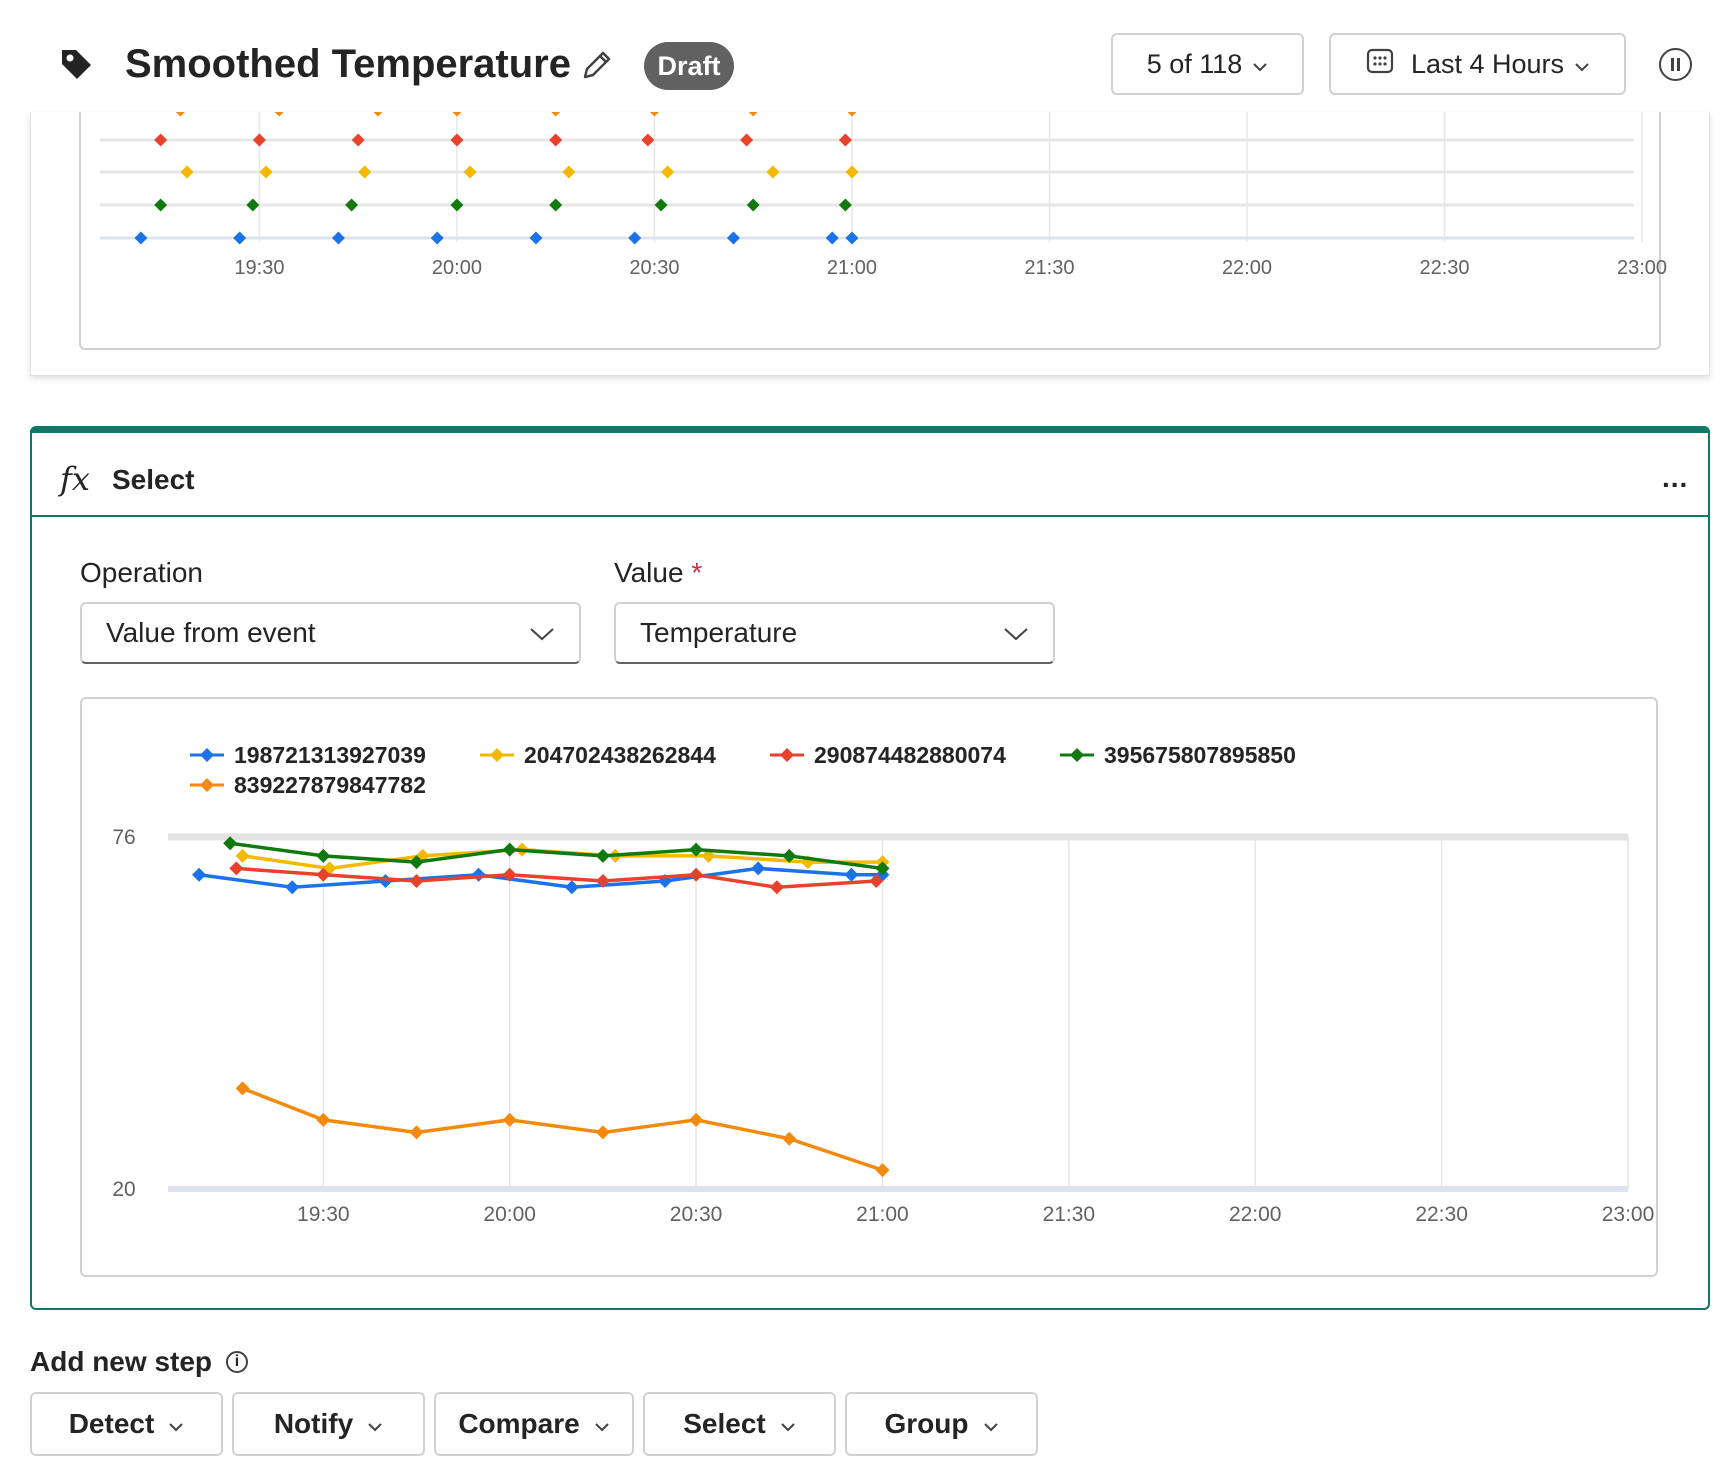  What do you see at coordinates (689, 66) in the screenshot?
I see `status-badge: Draft` at bounding box center [689, 66].